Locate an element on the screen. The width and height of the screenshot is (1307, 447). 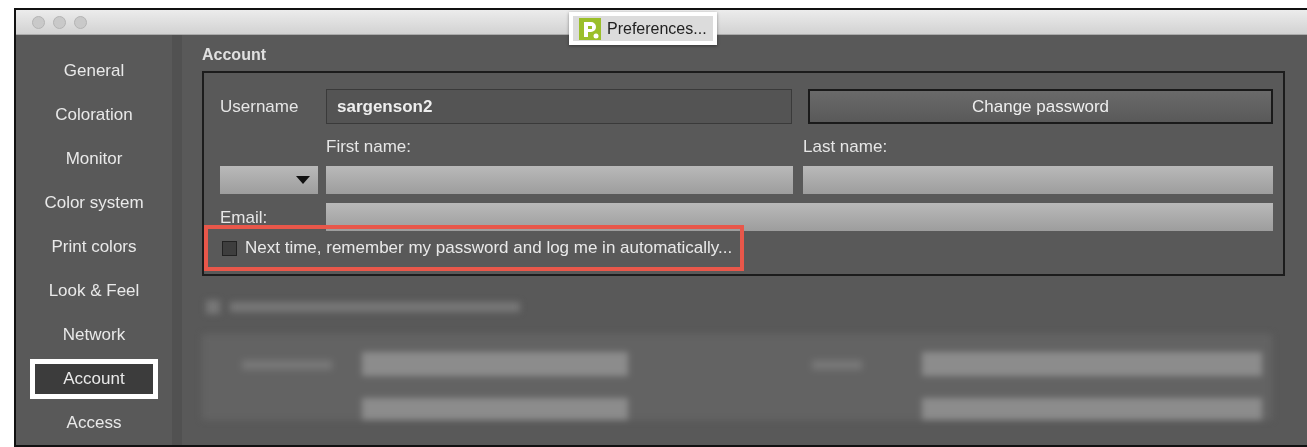
dropdown is located at coordinates (269, 180).